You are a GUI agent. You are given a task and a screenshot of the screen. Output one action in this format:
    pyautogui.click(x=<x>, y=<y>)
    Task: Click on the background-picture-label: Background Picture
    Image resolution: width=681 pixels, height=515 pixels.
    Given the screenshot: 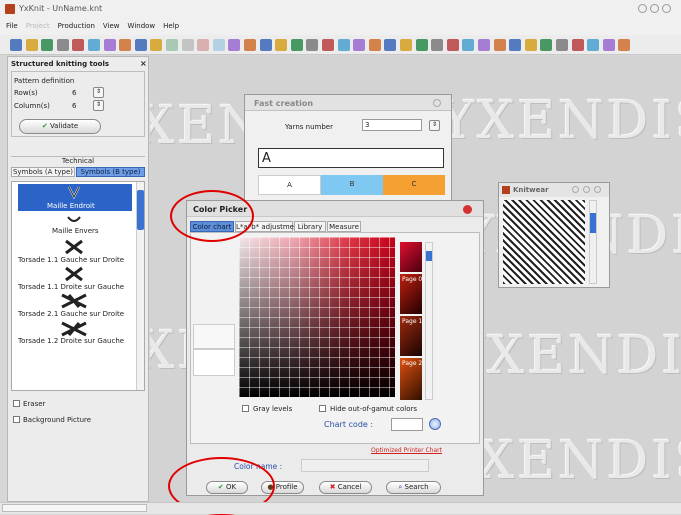 What is the action you would take?
    pyautogui.click(x=57, y=420)
    